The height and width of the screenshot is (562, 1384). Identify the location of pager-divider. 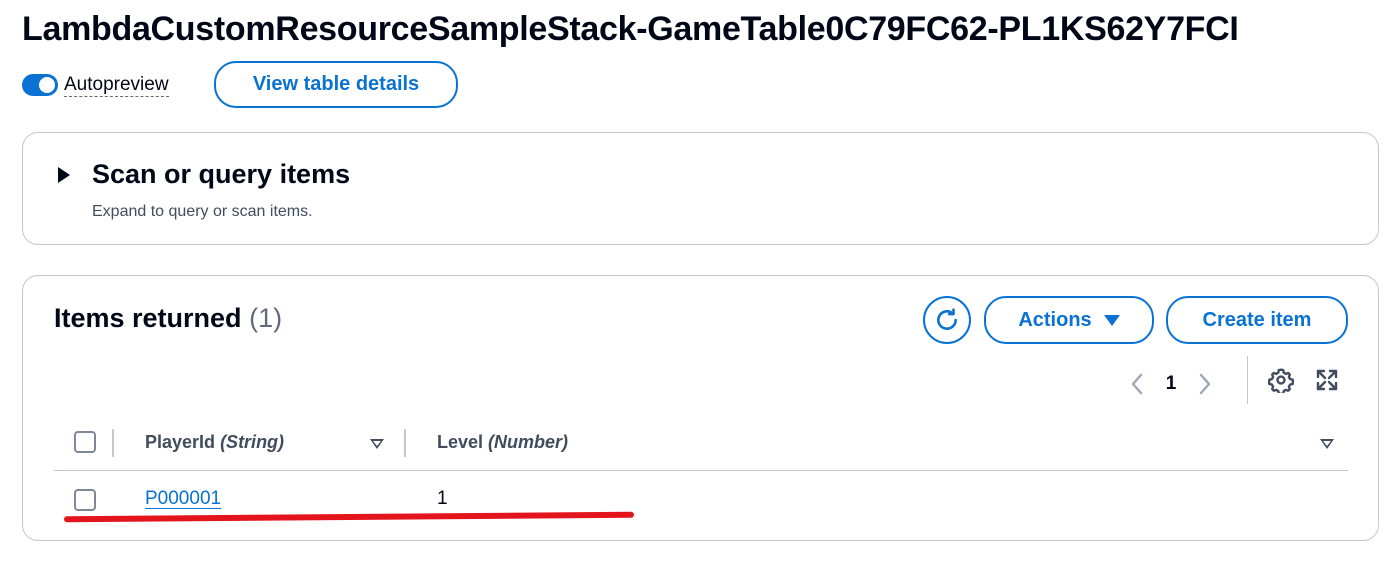
(1247, 380).